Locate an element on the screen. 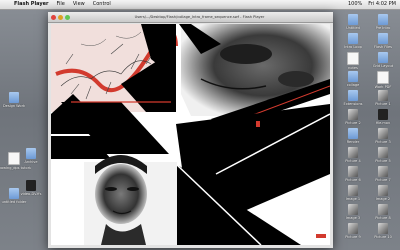 This screenshot has width=400, height=250. desktop-icon: Picture 6 is located at coordinates (353, 174).